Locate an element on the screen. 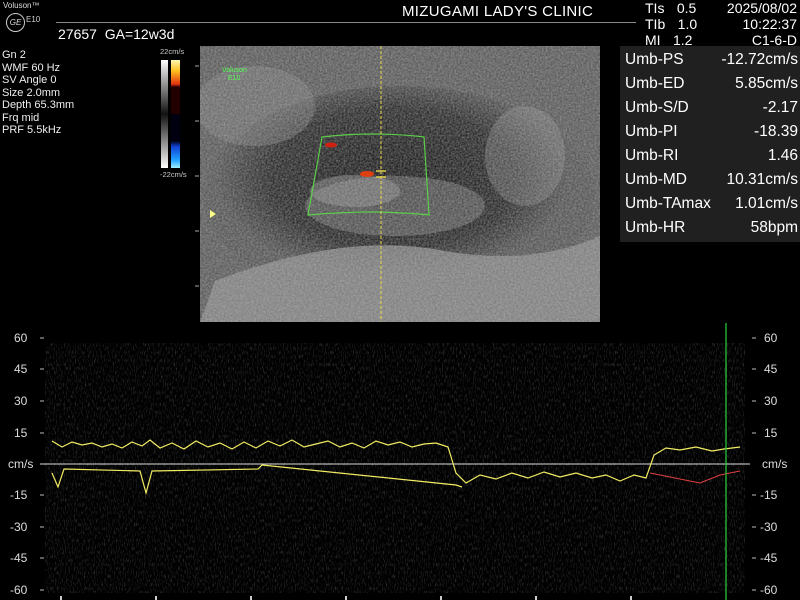 This screenshot has height=600, width=800. param-depth: Depth 65.3mm is located at coordinates (38, 105).